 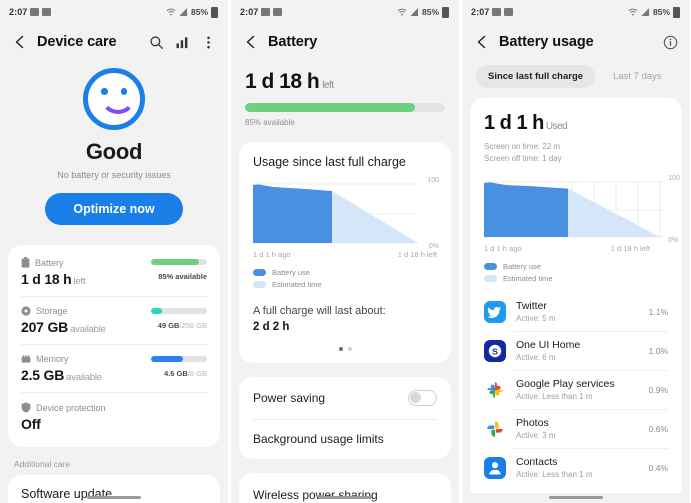 What do you see at coordinates (114, 99) in the screenshot?
I see `smiley-face-icon` at bounding box center [114, 99].